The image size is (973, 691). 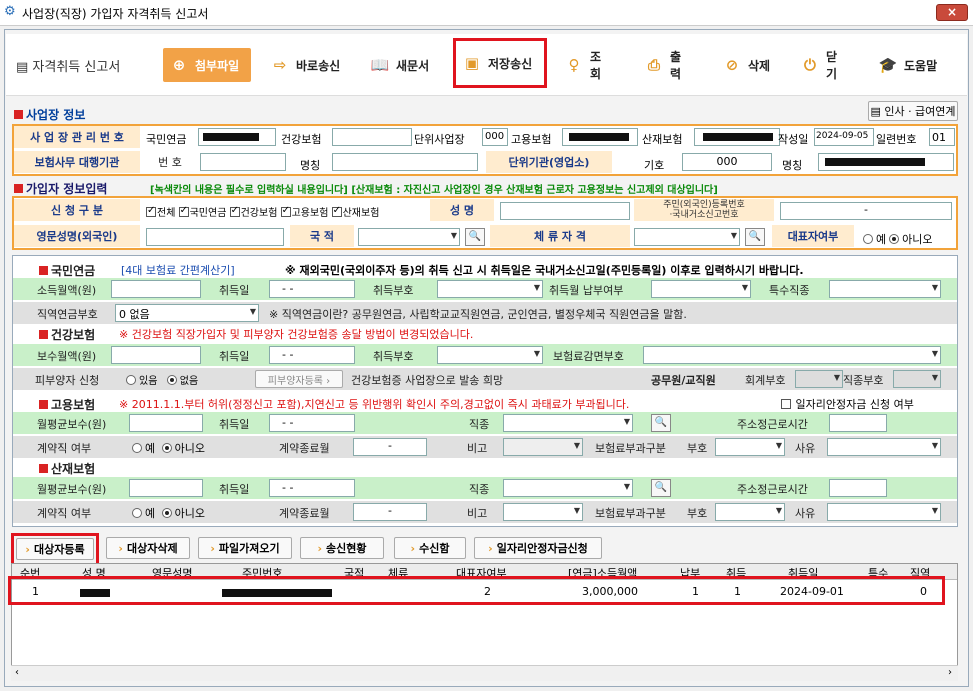 What do you see at coordinates (490, 355) in the screenshot?
I see `health-acq-code-select` at bounding box center [490, 355].